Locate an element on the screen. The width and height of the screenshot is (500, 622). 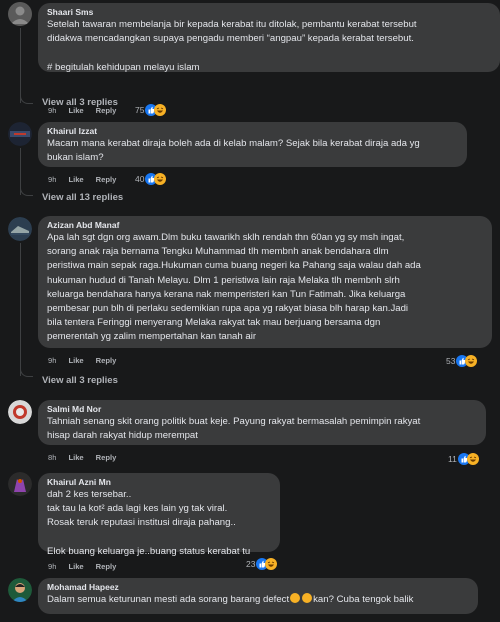
comment-time: 8h is located at coordinates (52, 457).